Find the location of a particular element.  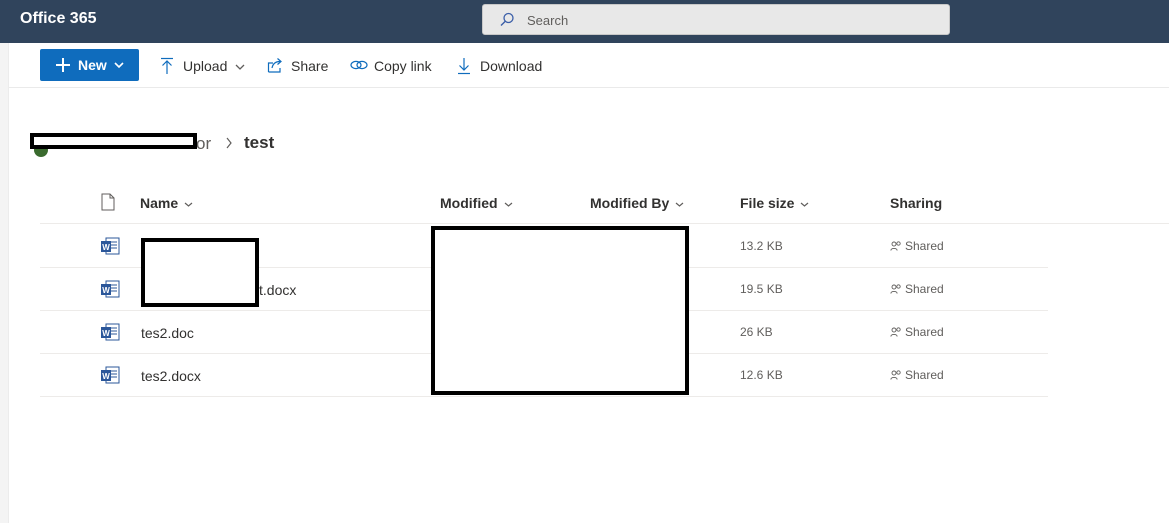

share-button: Share is located at coordinates (299, 67).